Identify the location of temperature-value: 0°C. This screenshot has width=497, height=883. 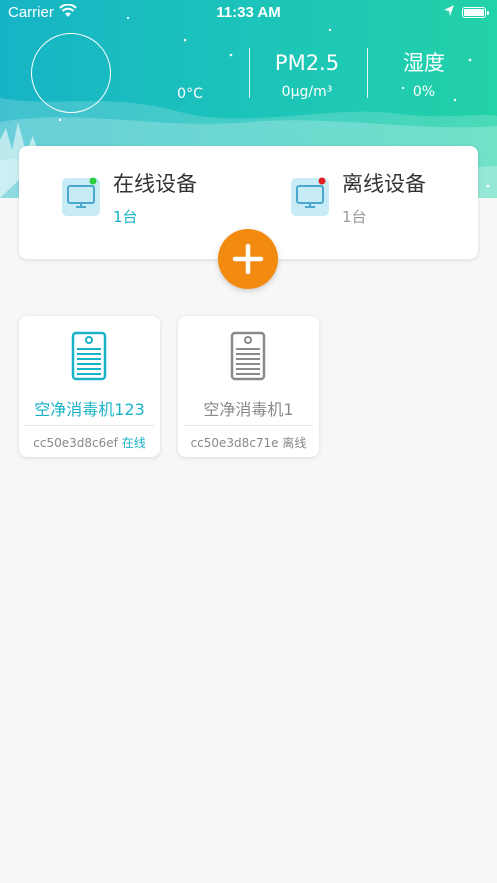
(190, 94).